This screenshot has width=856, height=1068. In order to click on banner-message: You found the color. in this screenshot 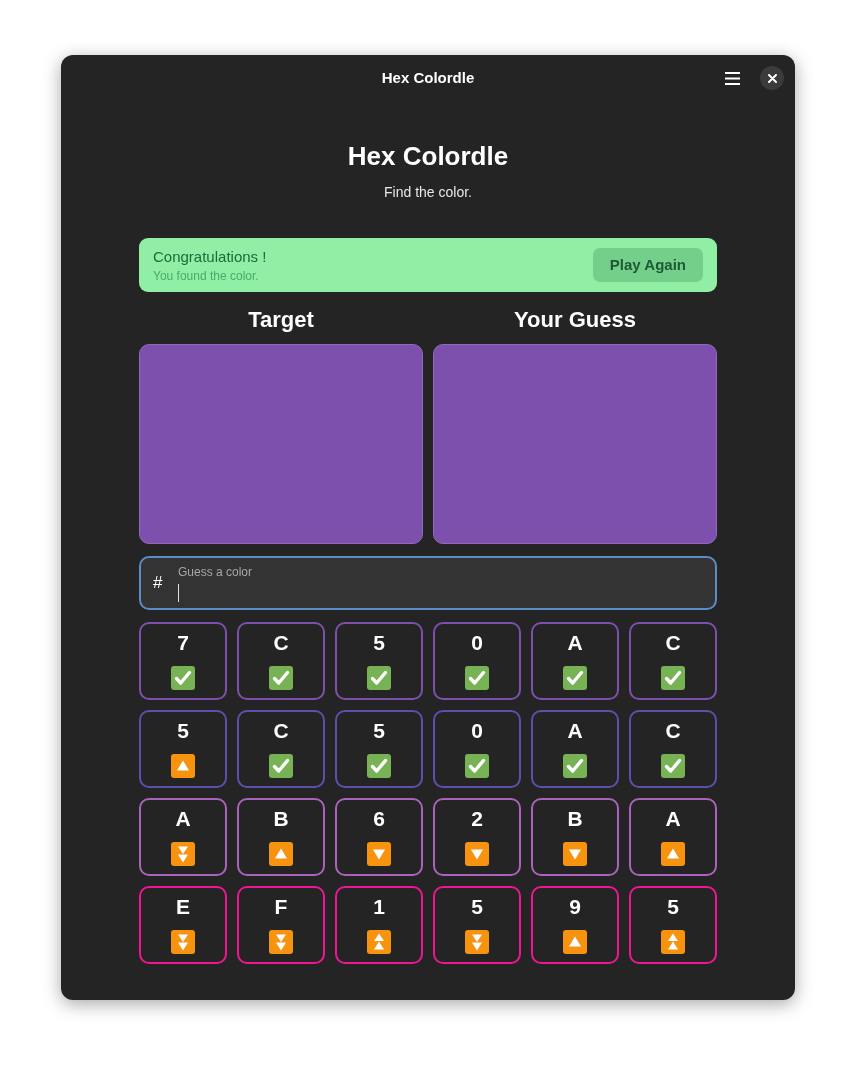, I will do `click(206, 275)`.